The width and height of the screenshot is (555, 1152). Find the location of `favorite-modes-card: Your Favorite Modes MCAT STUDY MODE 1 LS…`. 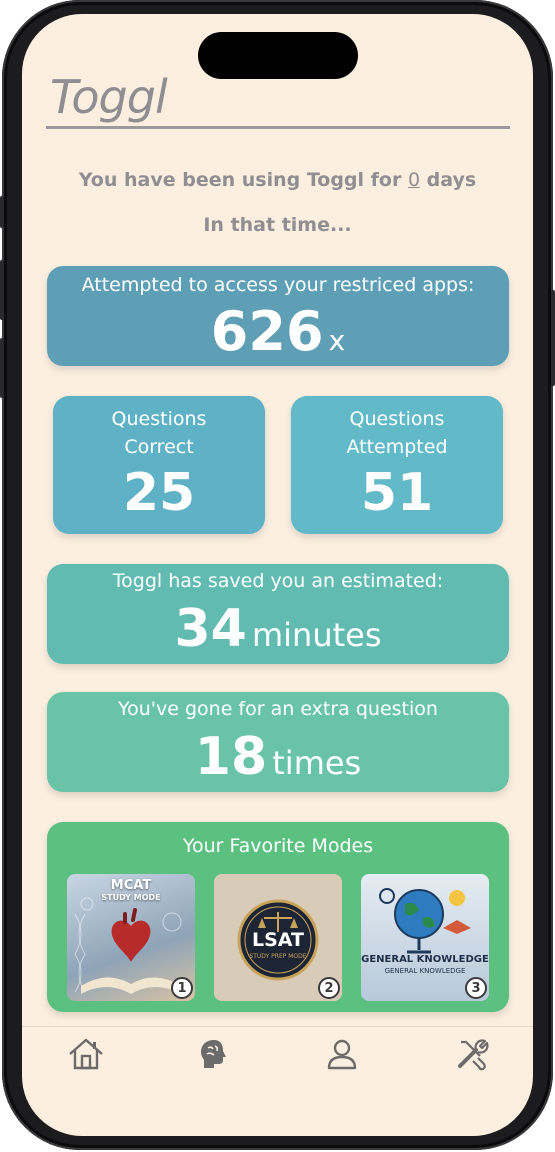

favorite-modes-card: Your Favorite Modes MCAT STUDY MODE 1 LS… is located at coordinates (278, 917).